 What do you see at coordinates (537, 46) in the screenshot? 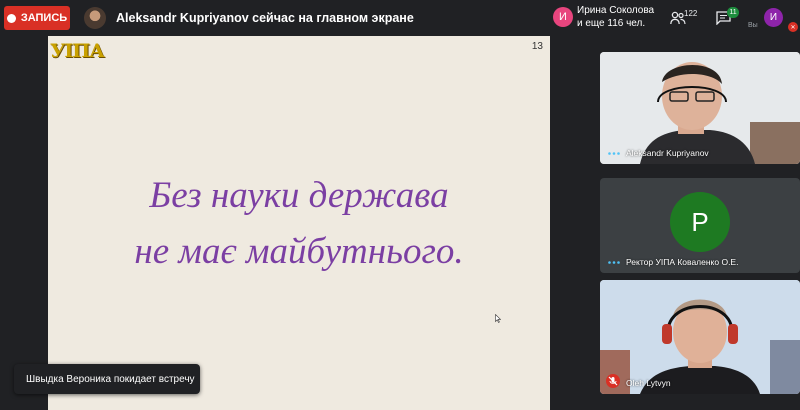
I see `slide-page-number: 13` at bounding box center [537, 46].